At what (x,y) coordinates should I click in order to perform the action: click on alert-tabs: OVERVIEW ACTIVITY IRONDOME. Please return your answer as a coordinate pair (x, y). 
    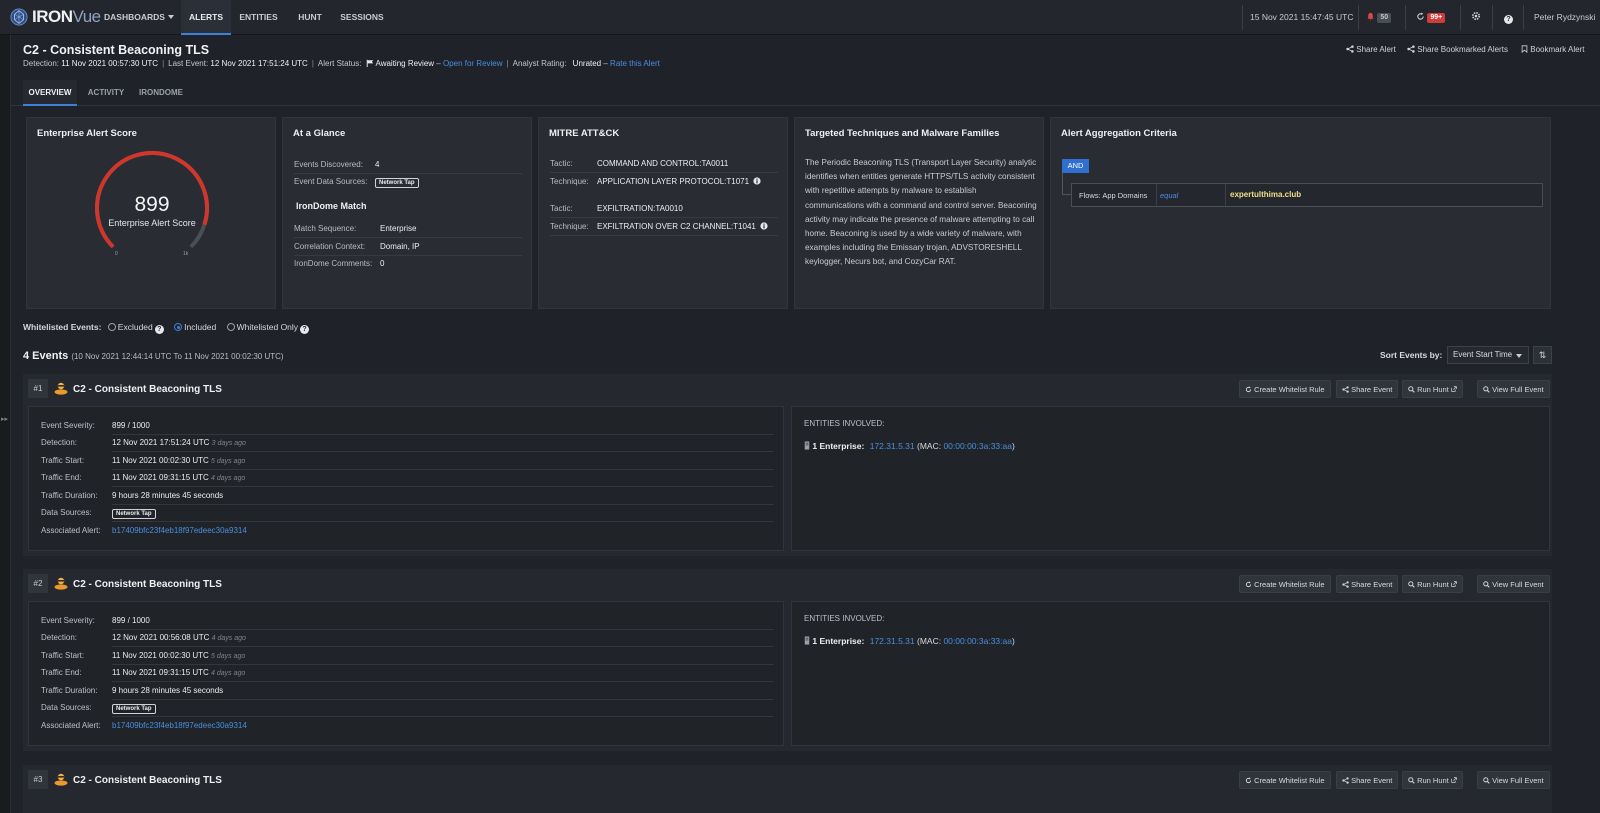
    Looking at the image, I should click on (805, 93).